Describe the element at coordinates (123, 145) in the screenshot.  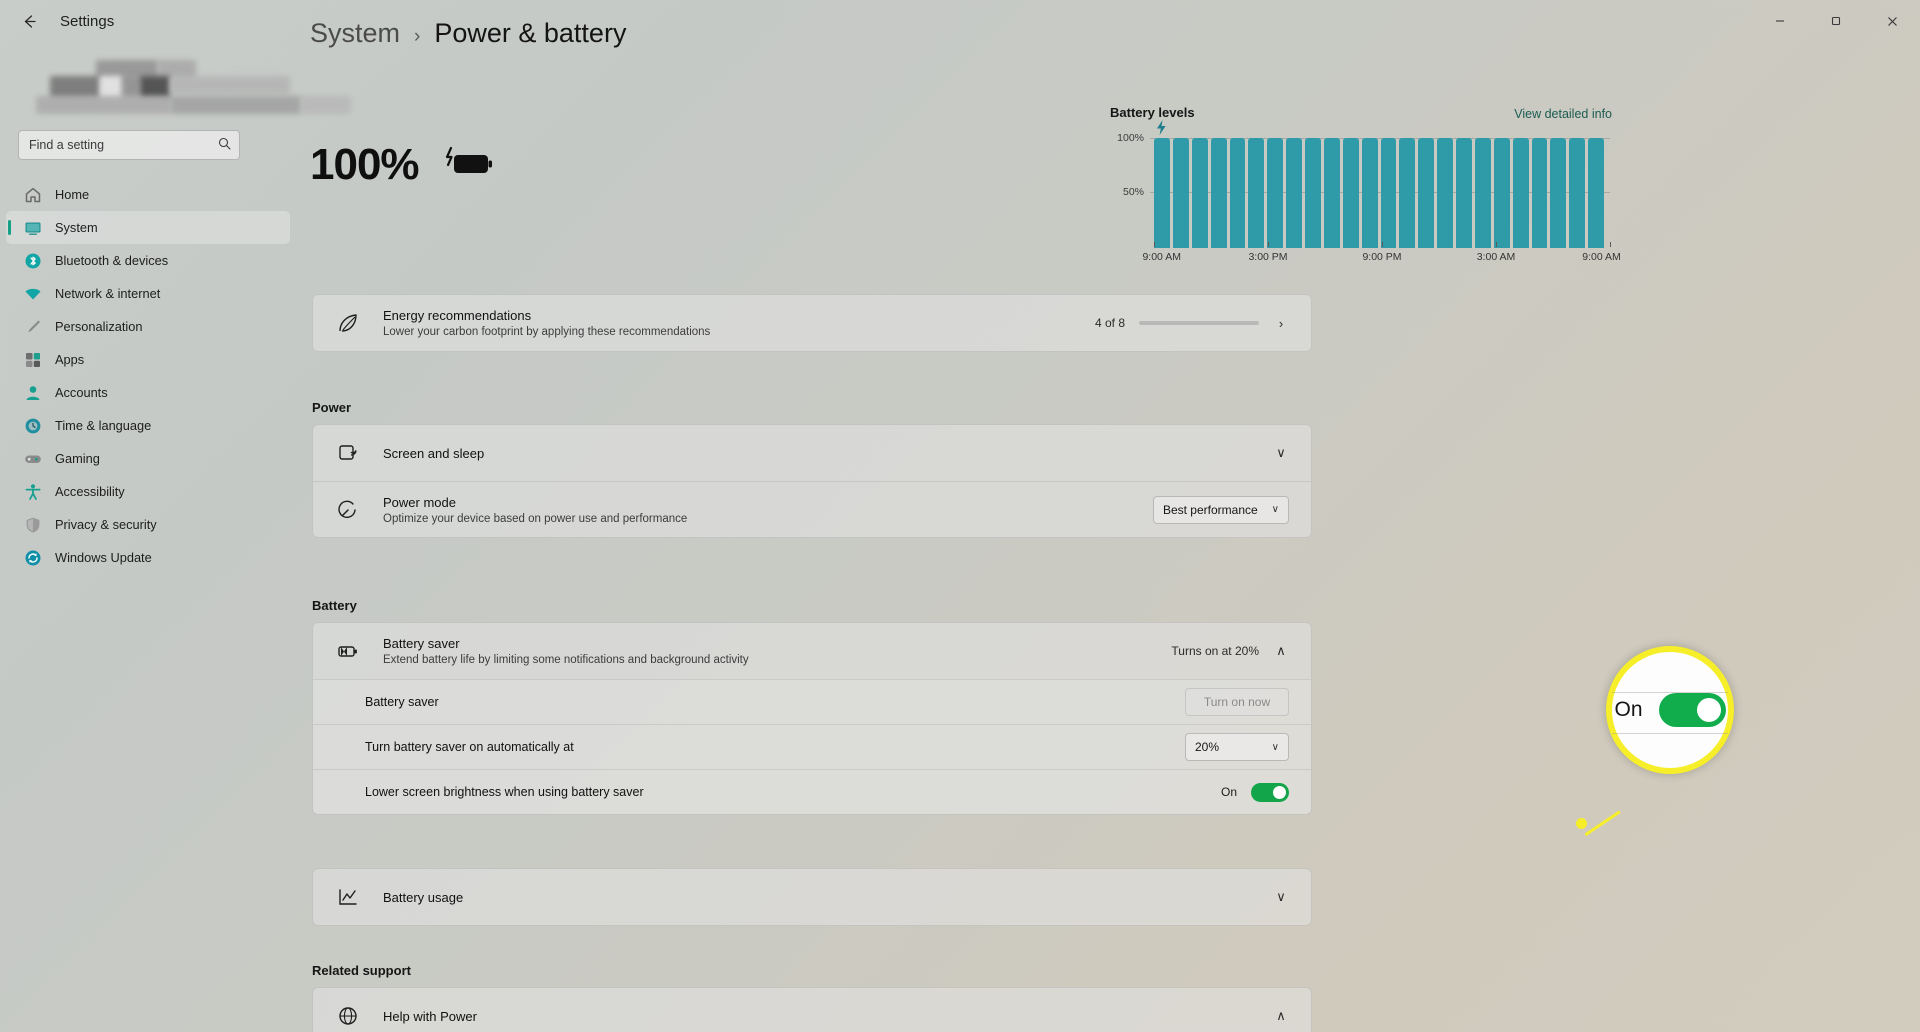
I see `search-input` at that location.